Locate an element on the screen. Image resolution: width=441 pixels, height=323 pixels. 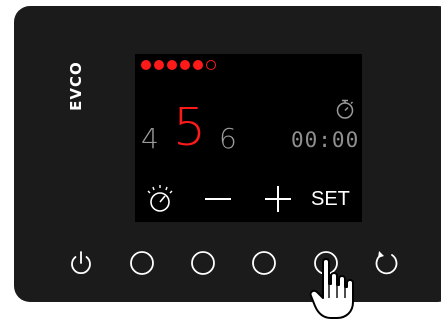
value-current: 5 is located at coordinates (190, 128).